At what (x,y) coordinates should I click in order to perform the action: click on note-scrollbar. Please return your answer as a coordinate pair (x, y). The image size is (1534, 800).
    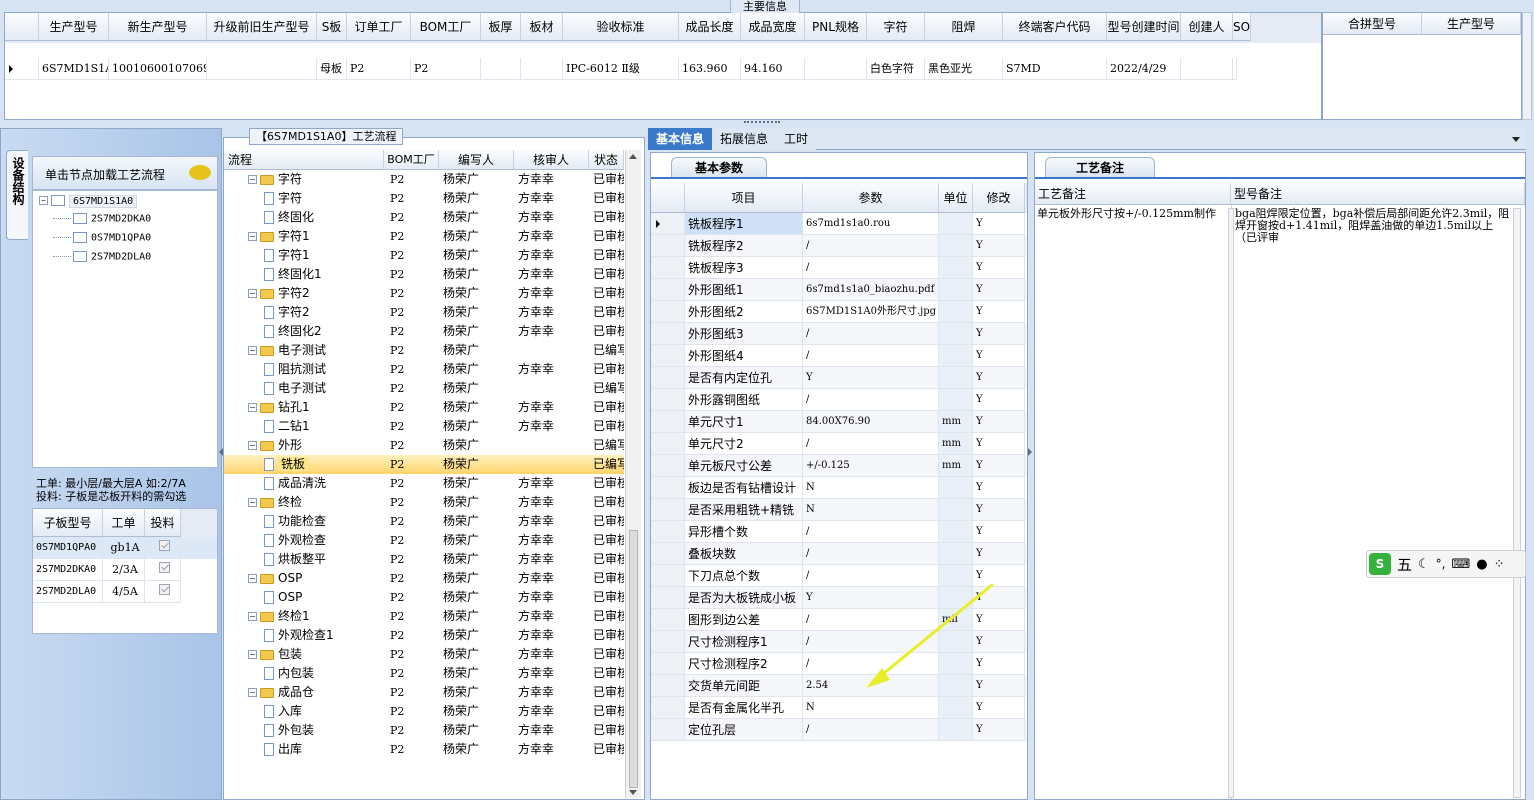
    Looking at the image, I should click on (1231, 503).